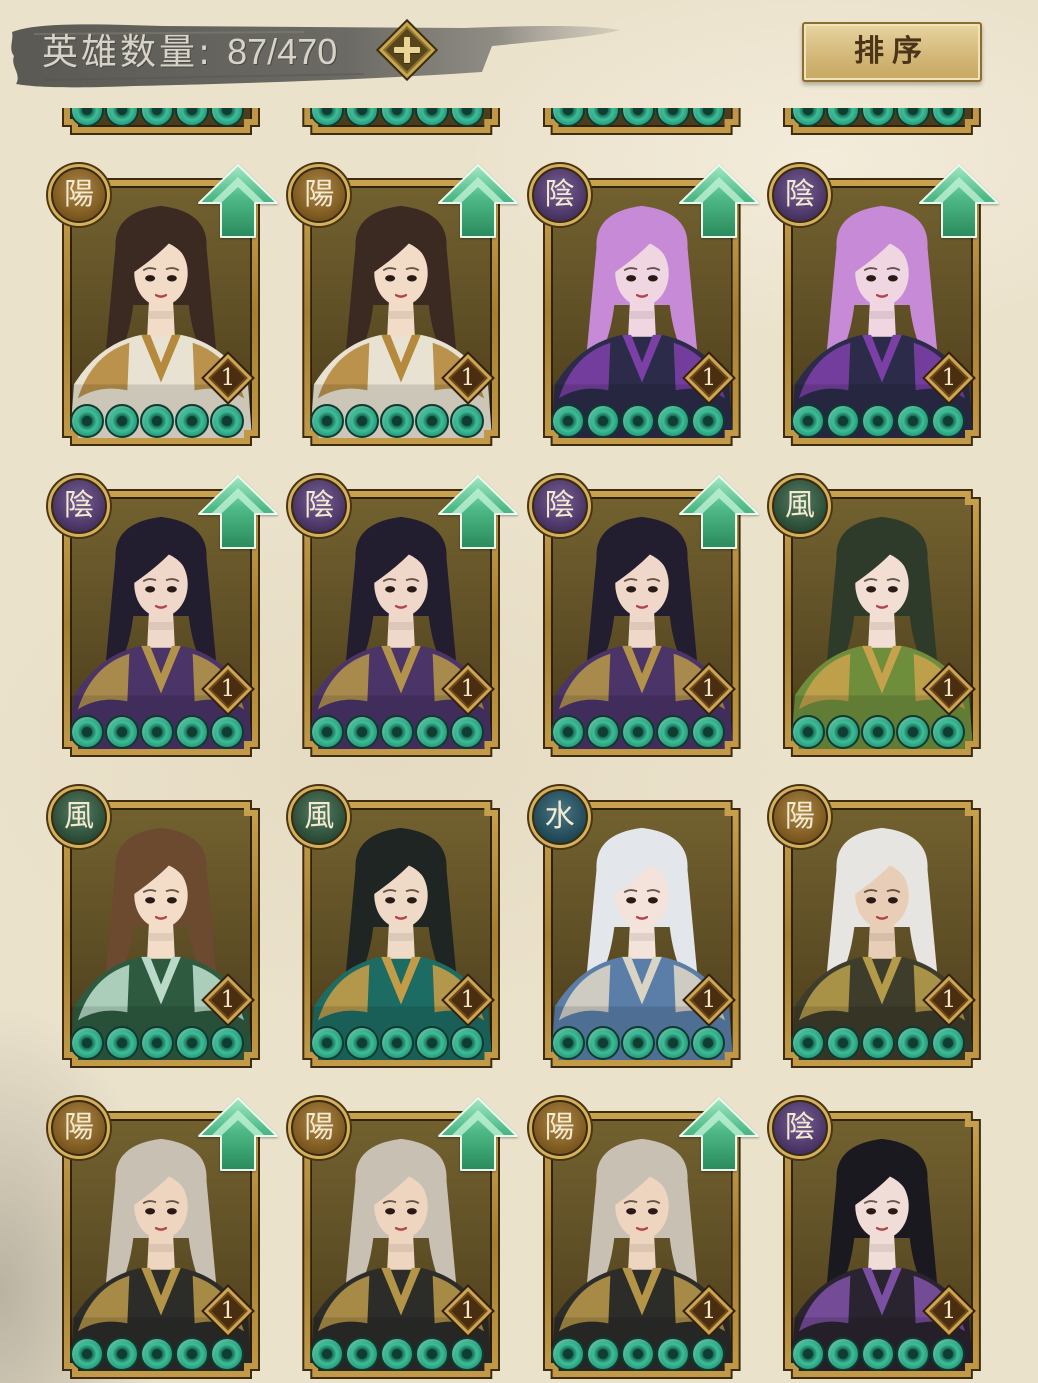 This screenshot has height=1383, width=1038. I want to click on element-label: 陽, so click(319, 1127).